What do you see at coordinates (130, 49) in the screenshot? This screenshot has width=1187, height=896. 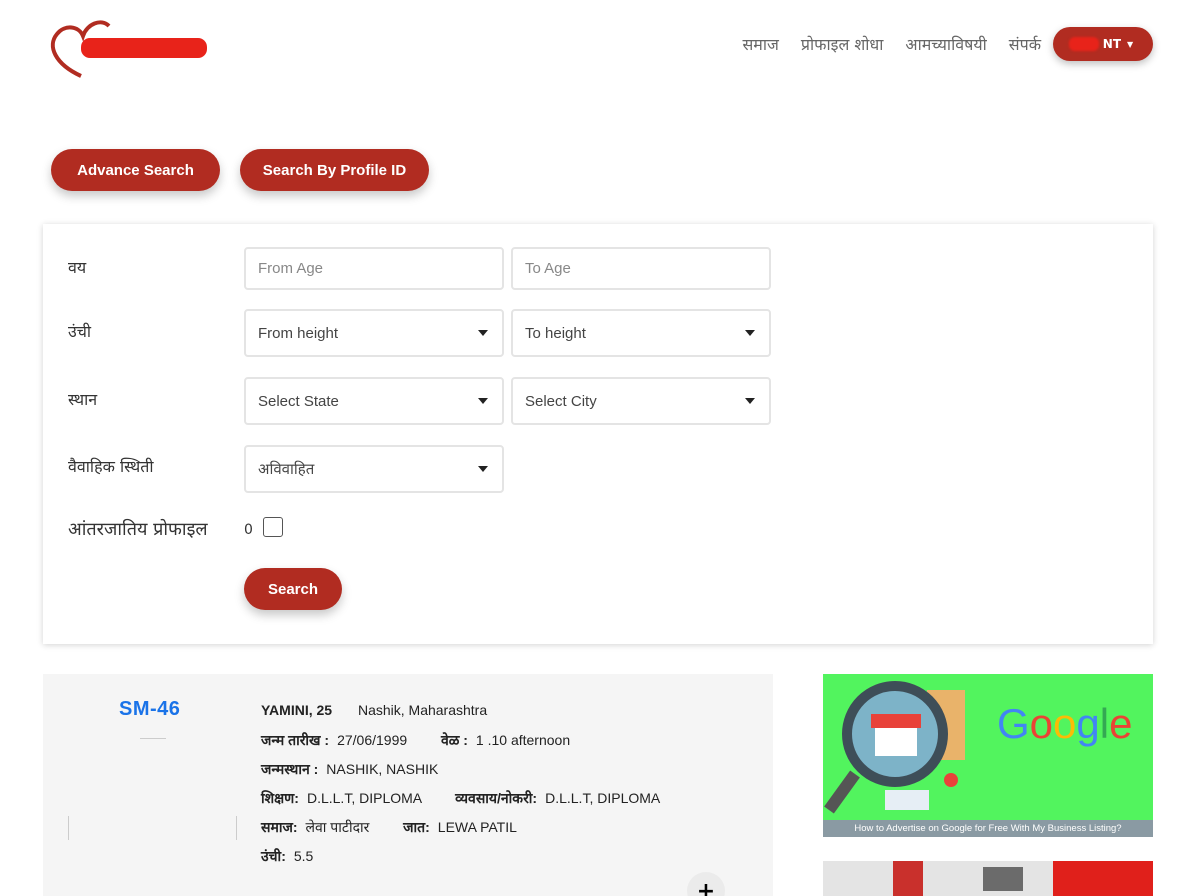 I see `site-logo` at bounding box center [130, 49].